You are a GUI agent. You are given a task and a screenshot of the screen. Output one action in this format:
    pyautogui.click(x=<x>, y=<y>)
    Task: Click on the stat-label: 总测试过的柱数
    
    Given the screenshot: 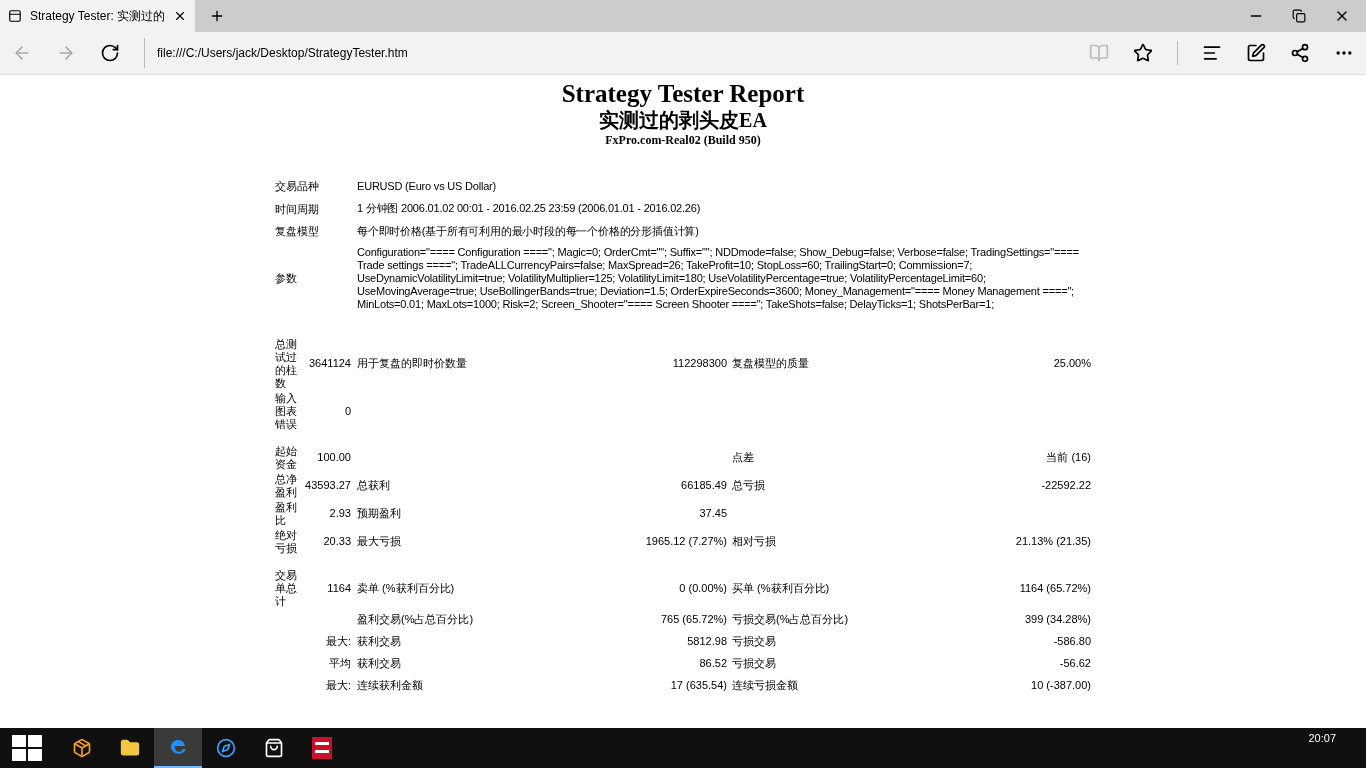 What is the action you would take?
    pyautogui.click(x=286, y=363)
    